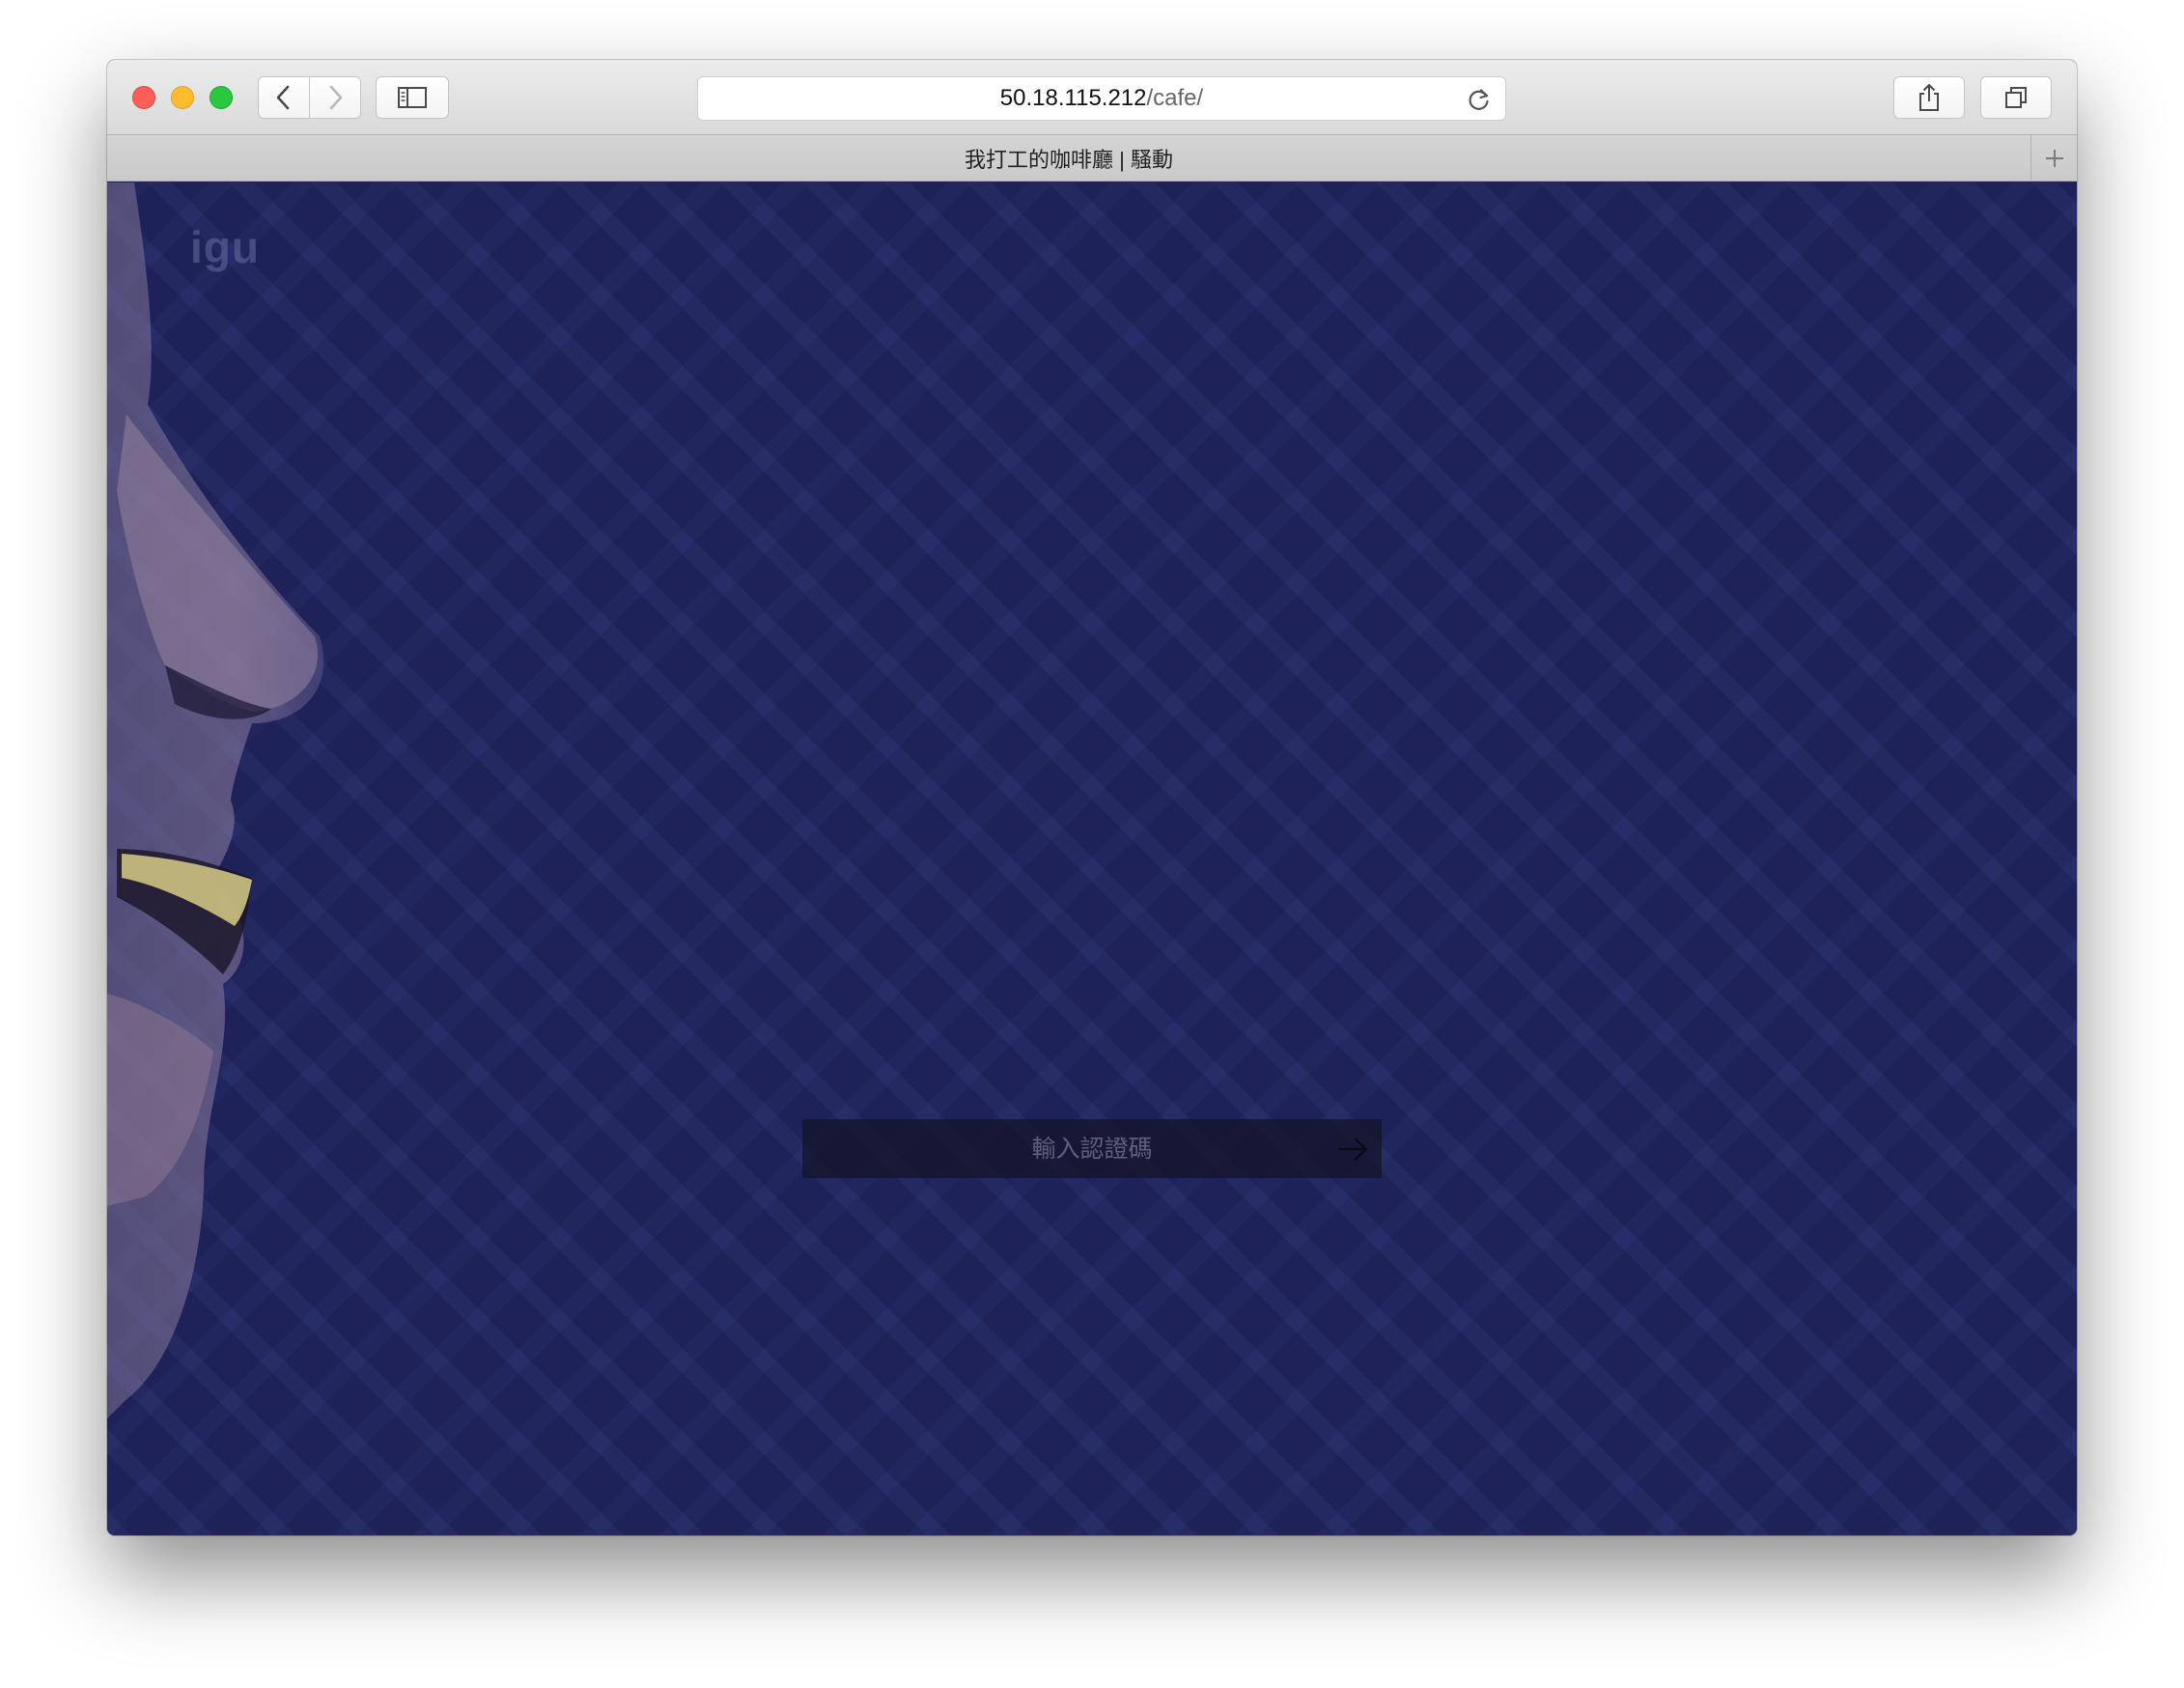 Image resolution: width=2184 pixels, height=1688 pixels. I want to click on auth-form, so click(1092, 1149).